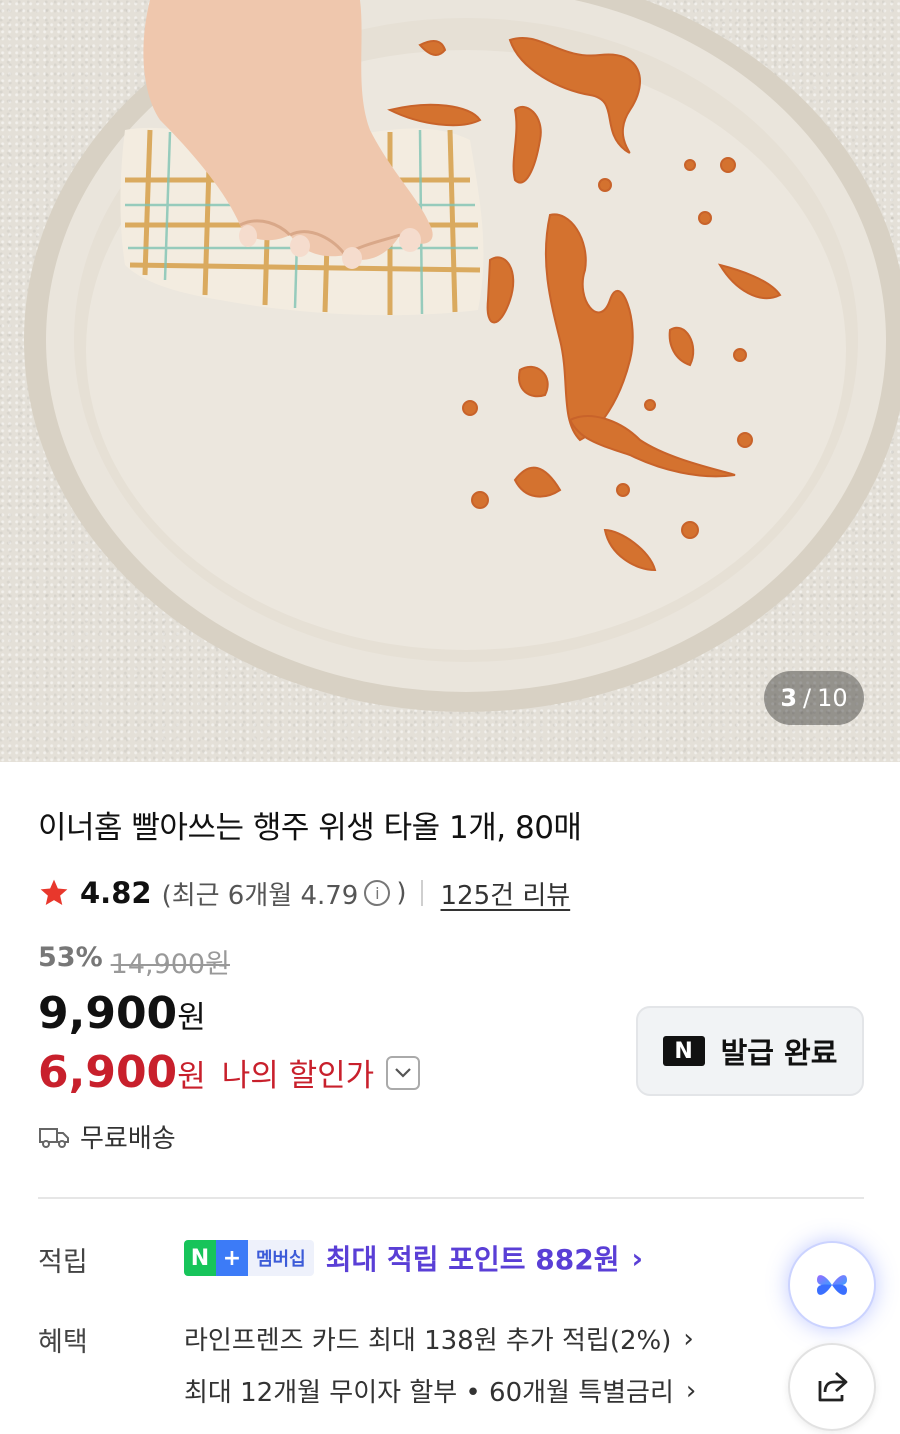  What do you see at coordinates (814, 698) in the screenshot?
I see `image-counter: 3 / 10` at bounding box center [814, 698].